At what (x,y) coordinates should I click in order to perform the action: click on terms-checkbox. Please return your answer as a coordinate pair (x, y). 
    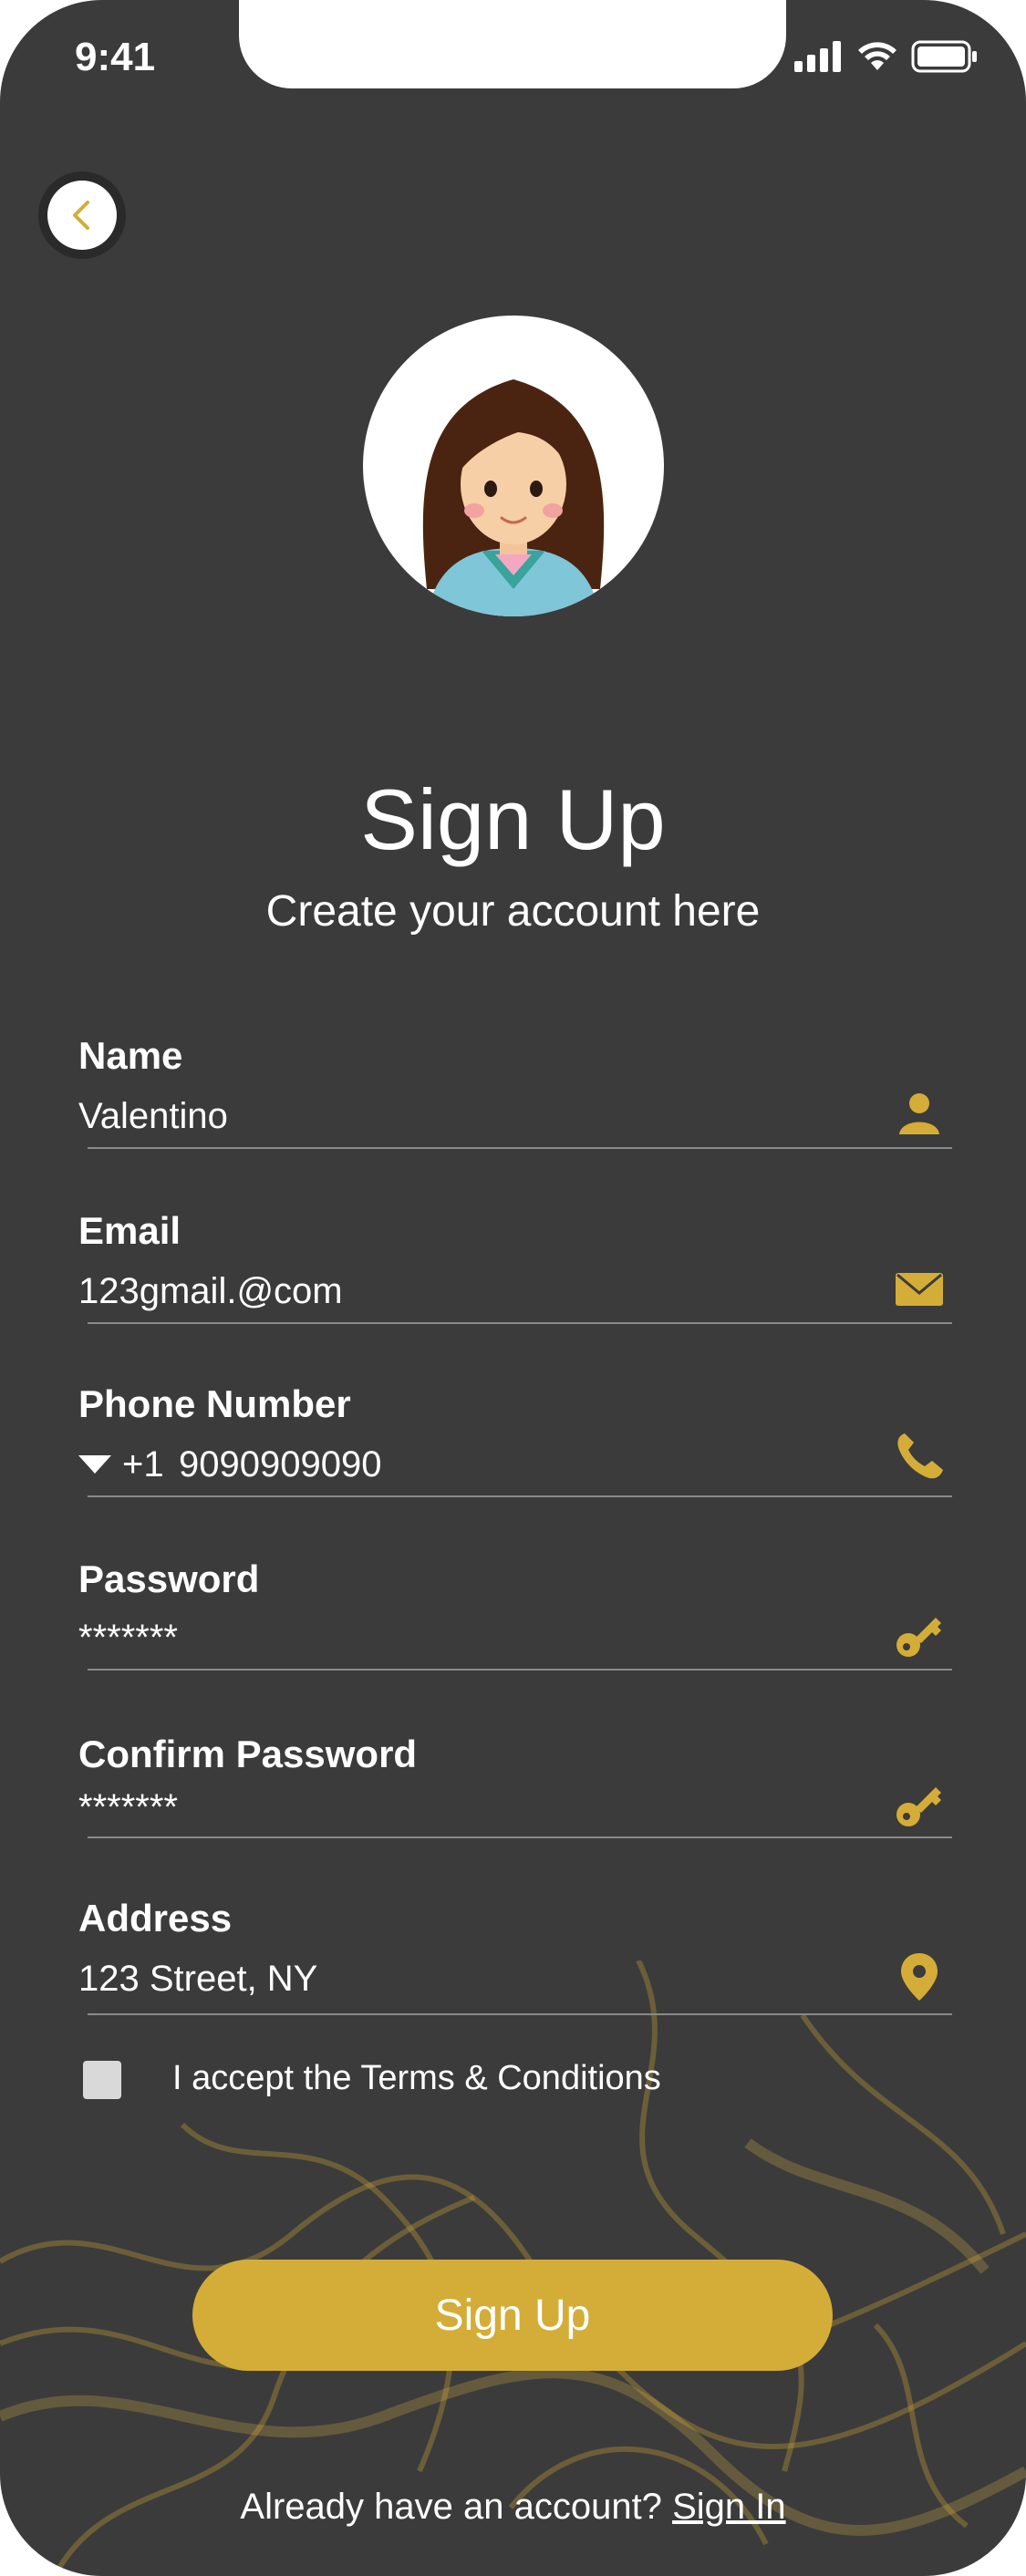
    Looking at the image, I should click on (102, 2080).